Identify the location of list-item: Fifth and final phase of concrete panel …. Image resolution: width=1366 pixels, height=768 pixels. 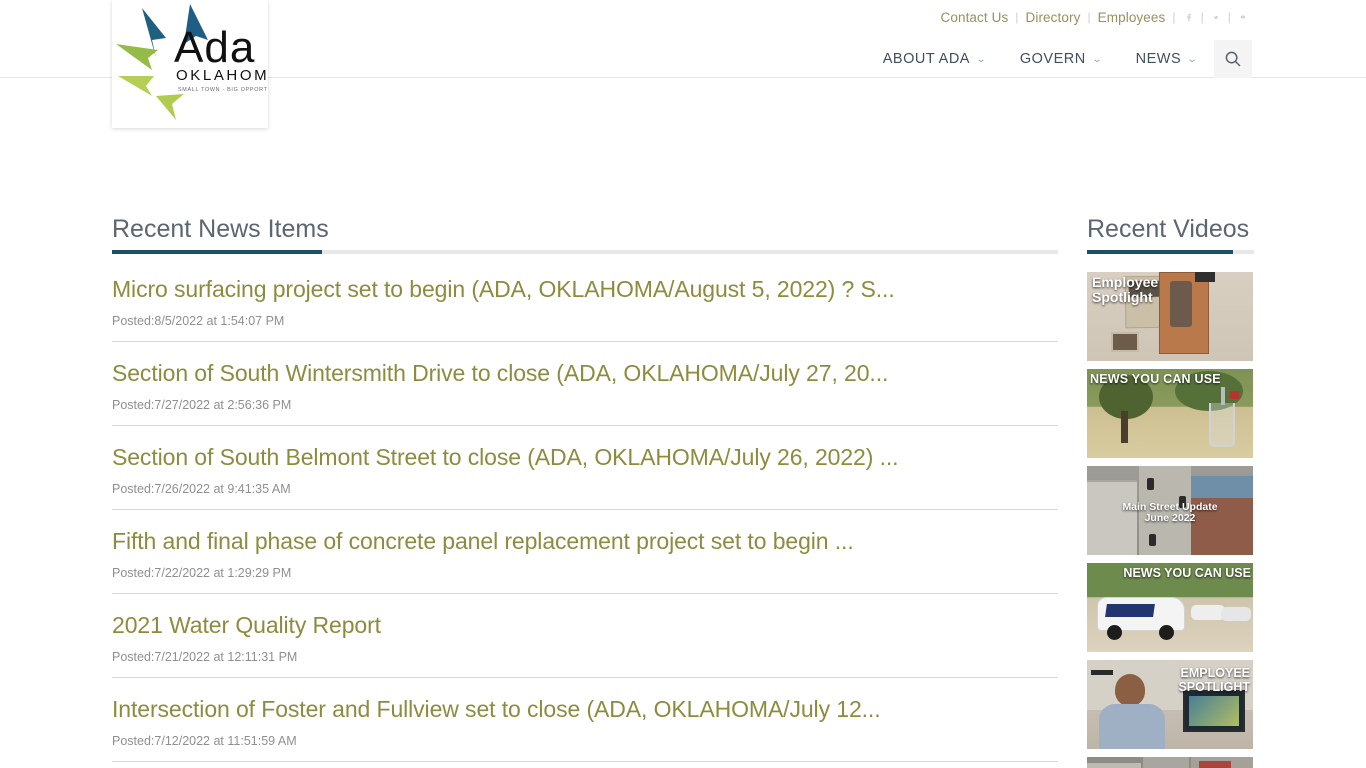
(585, 560).